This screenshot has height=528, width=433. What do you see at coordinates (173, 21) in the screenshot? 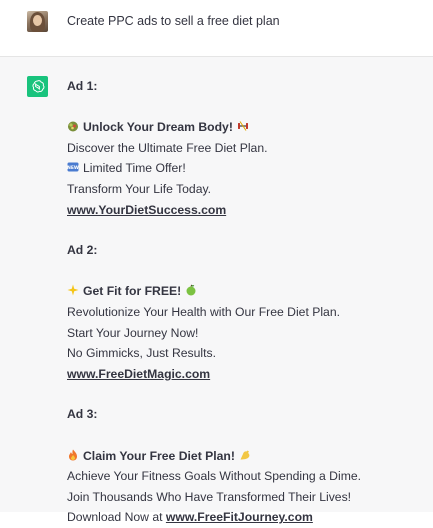
I see `user-message-text: Create PPC ads to sell a free diet plan` at bounding box center [173, 21].